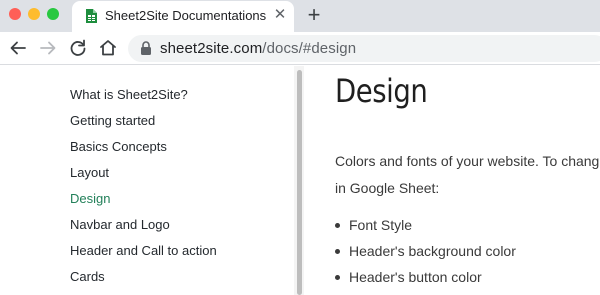 The width and height of the screenshot is (600, 295). Describe the element at coordinates (364, 48) in the screenshot. I see `address-bar: sheet2site.com/docs/#design` at that location.